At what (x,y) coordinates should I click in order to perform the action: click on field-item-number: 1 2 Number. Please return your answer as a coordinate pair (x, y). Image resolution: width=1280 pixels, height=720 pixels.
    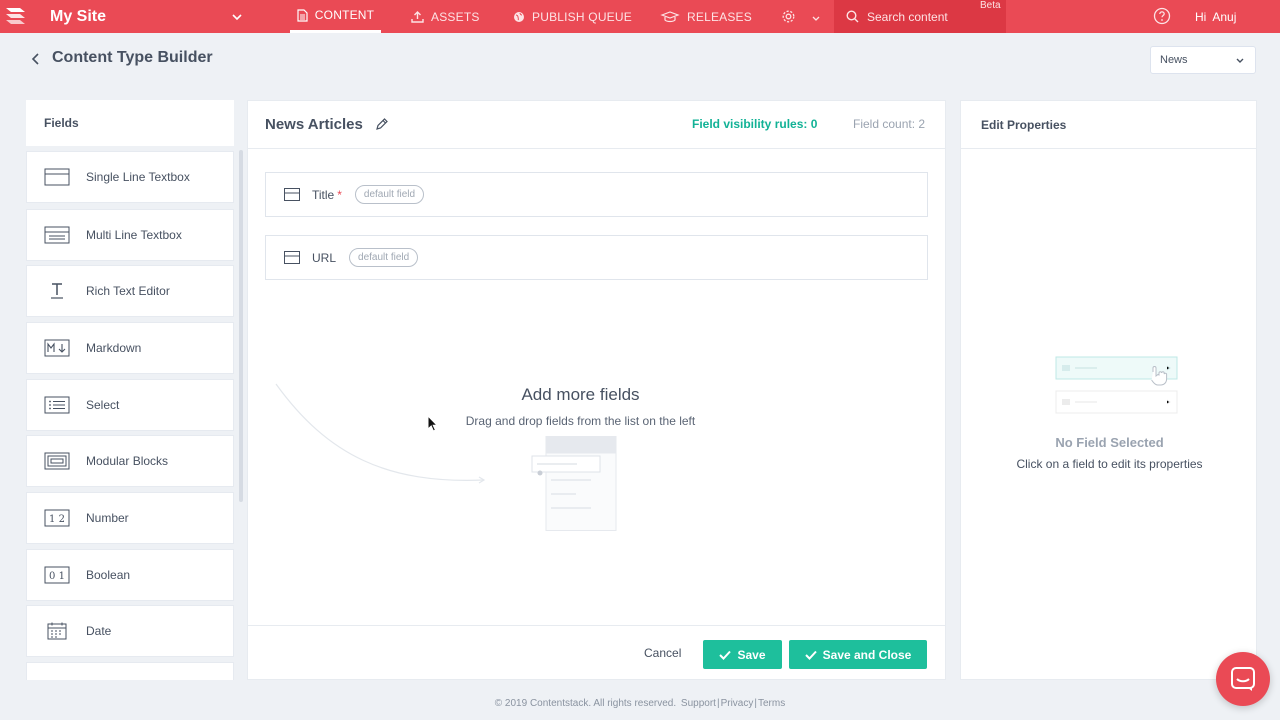
    Looking at the image, I should click on (130, 518).